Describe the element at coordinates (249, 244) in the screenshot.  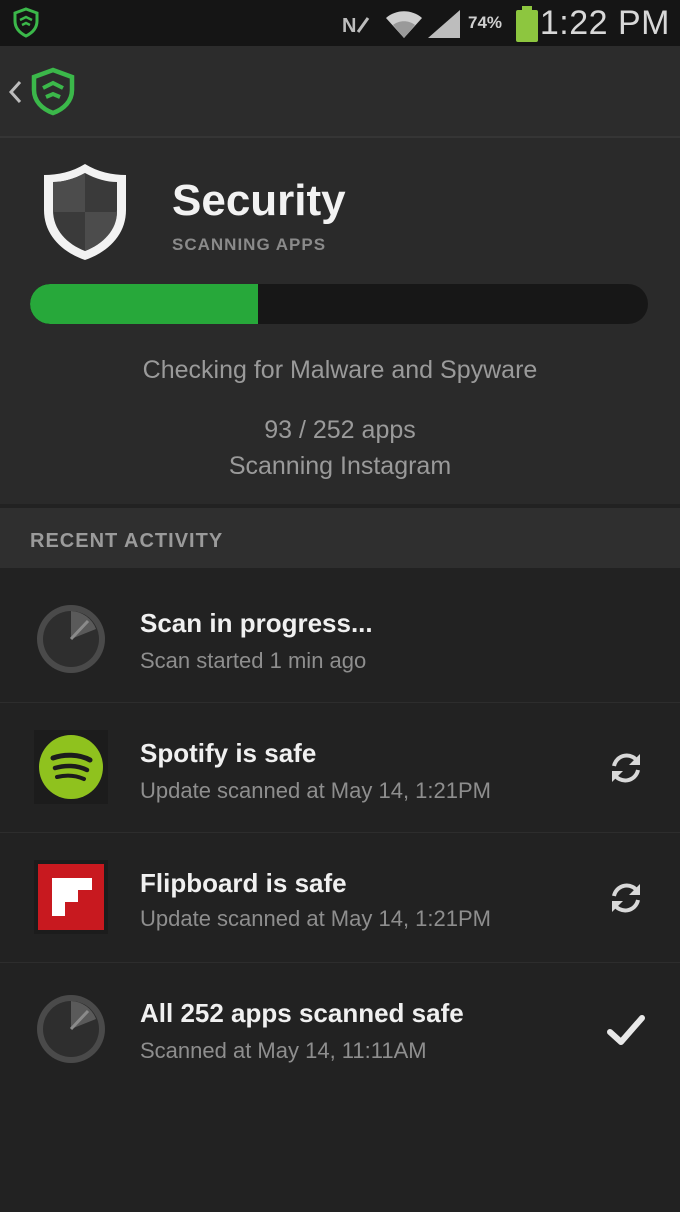
I see `scan-state-label: SCANNING APPS` at that location.